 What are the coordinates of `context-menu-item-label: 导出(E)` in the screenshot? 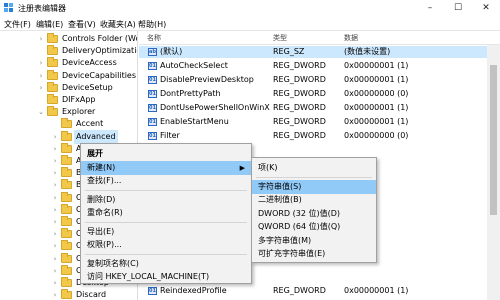 It's located at (101, 231).